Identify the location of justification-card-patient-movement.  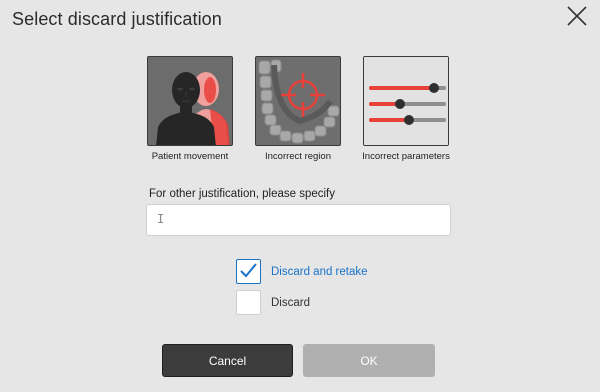
(190, 101).